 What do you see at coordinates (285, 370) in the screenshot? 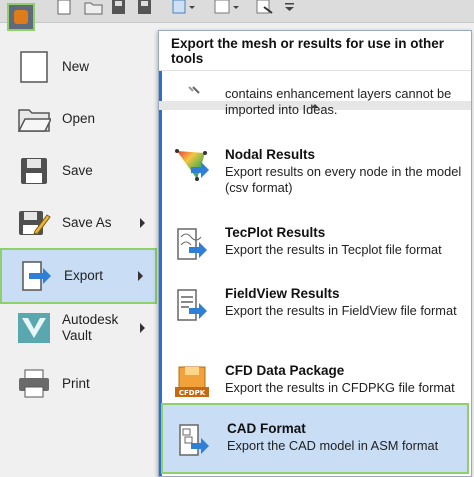
I see `item-title: CFD Data Package` at bounding box center [285, 370].